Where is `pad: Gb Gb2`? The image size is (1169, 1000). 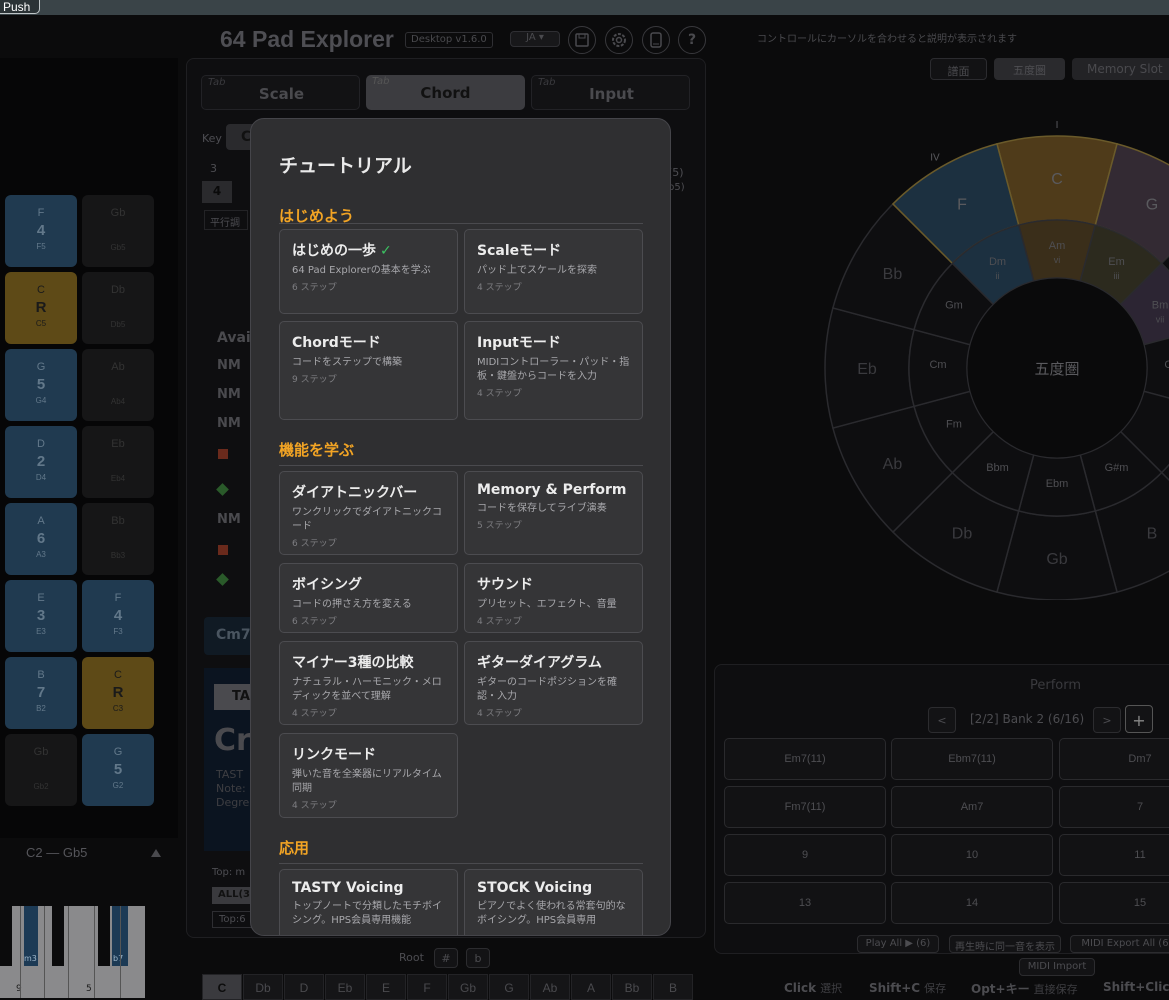 pad: Gb Gb2 is located at coordinates (41, 770).